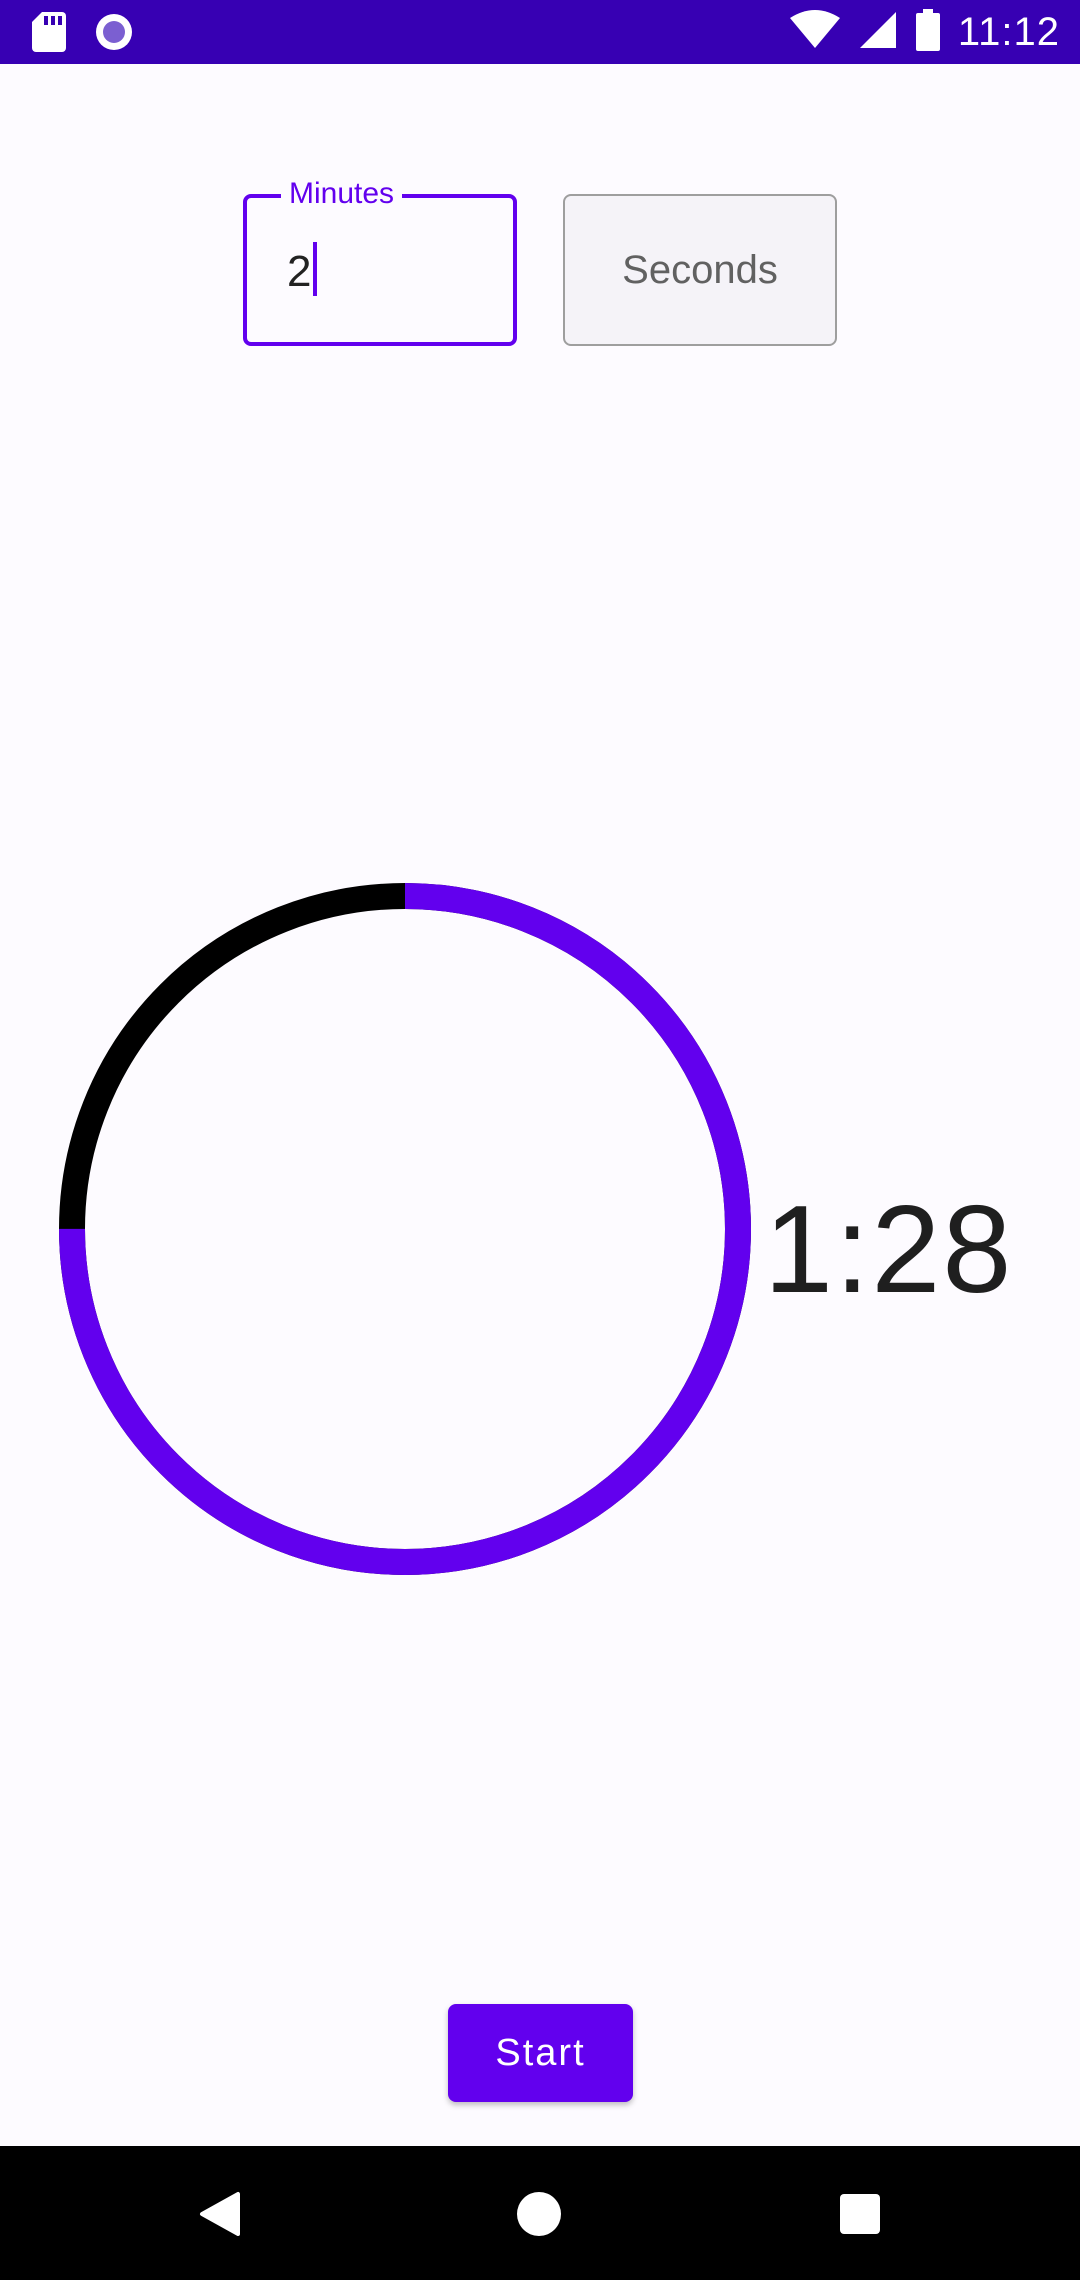 The height and width of the screenshot is (2280, 1080). What do you see at coordinates (83, 34) in the screenshot?
I see `status-bar-notifications` at bounding box center [83, 34].